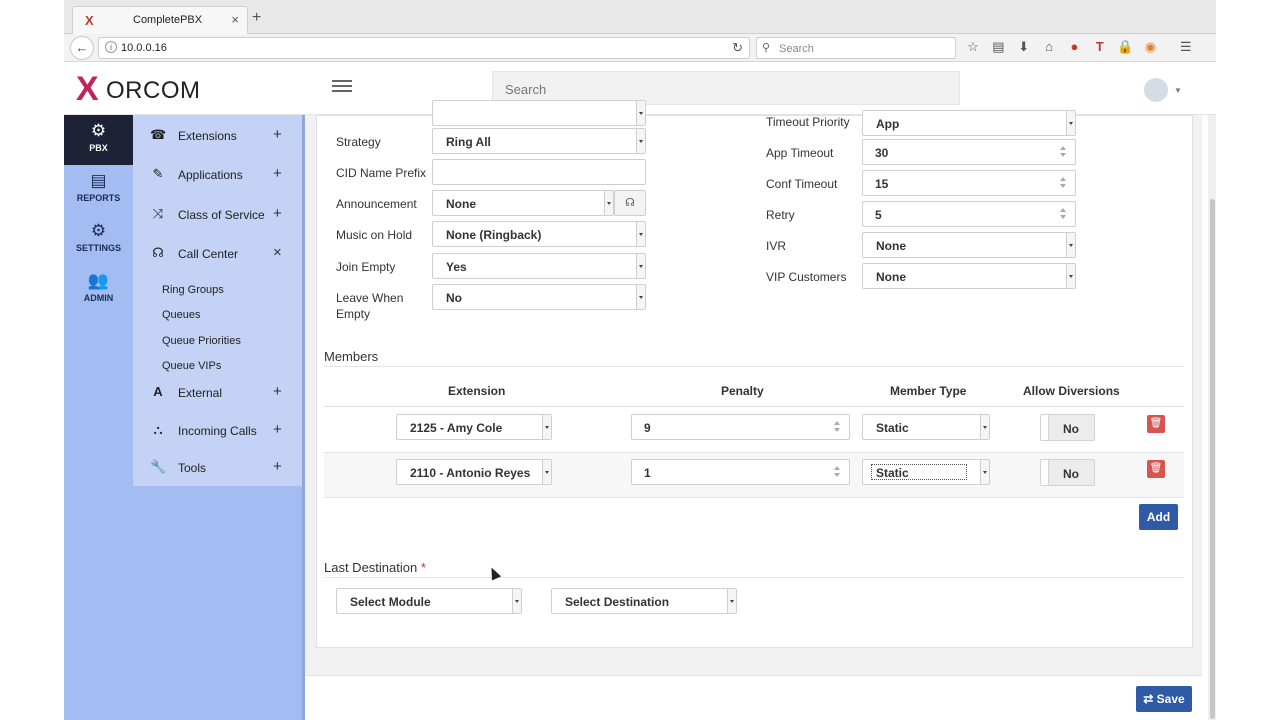 This screenshot has width=1280, height=720. I want to click on music-on-hold-select: None (Ringback), so click(539, 234).